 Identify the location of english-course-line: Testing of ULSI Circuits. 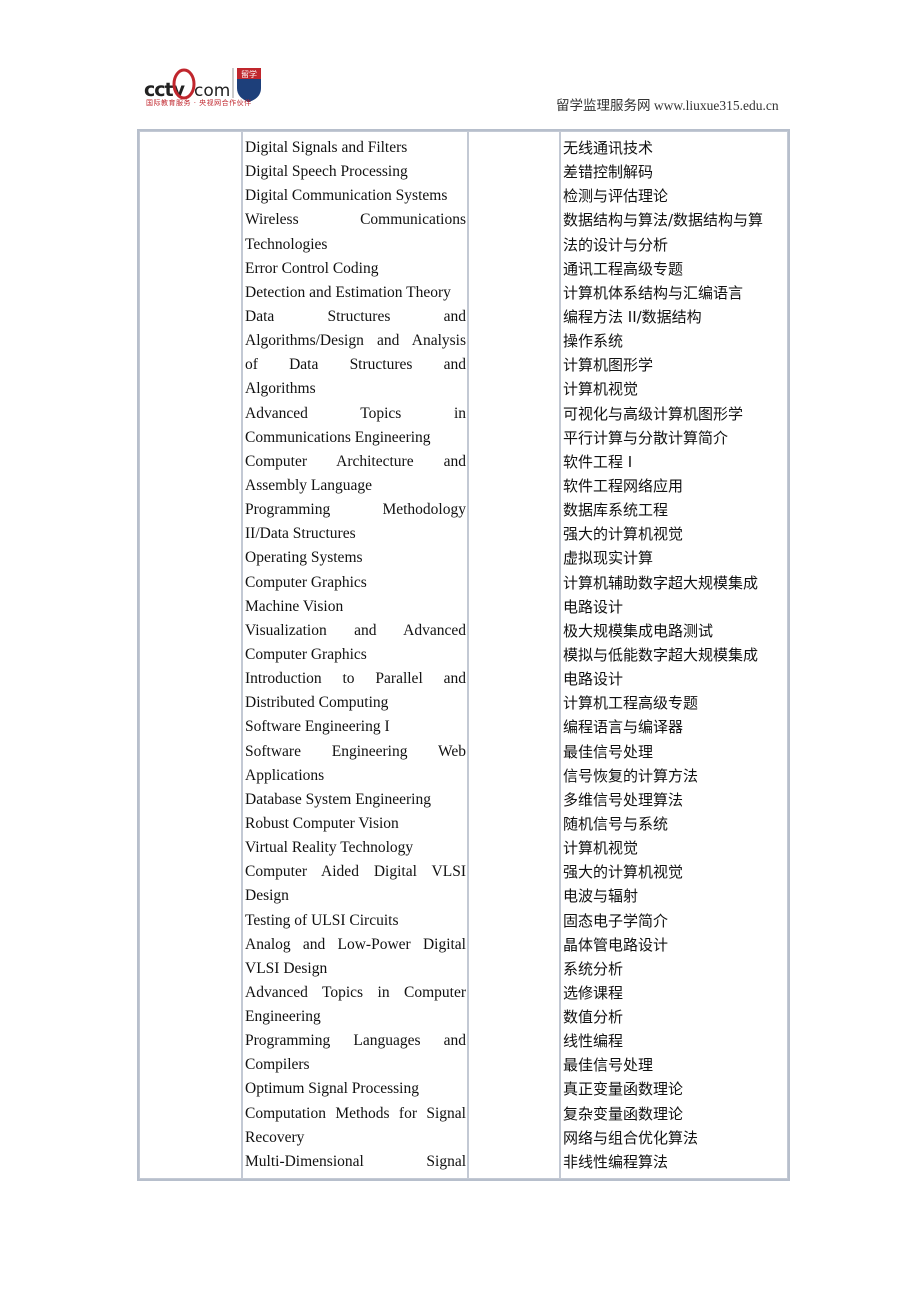
(322, 920).